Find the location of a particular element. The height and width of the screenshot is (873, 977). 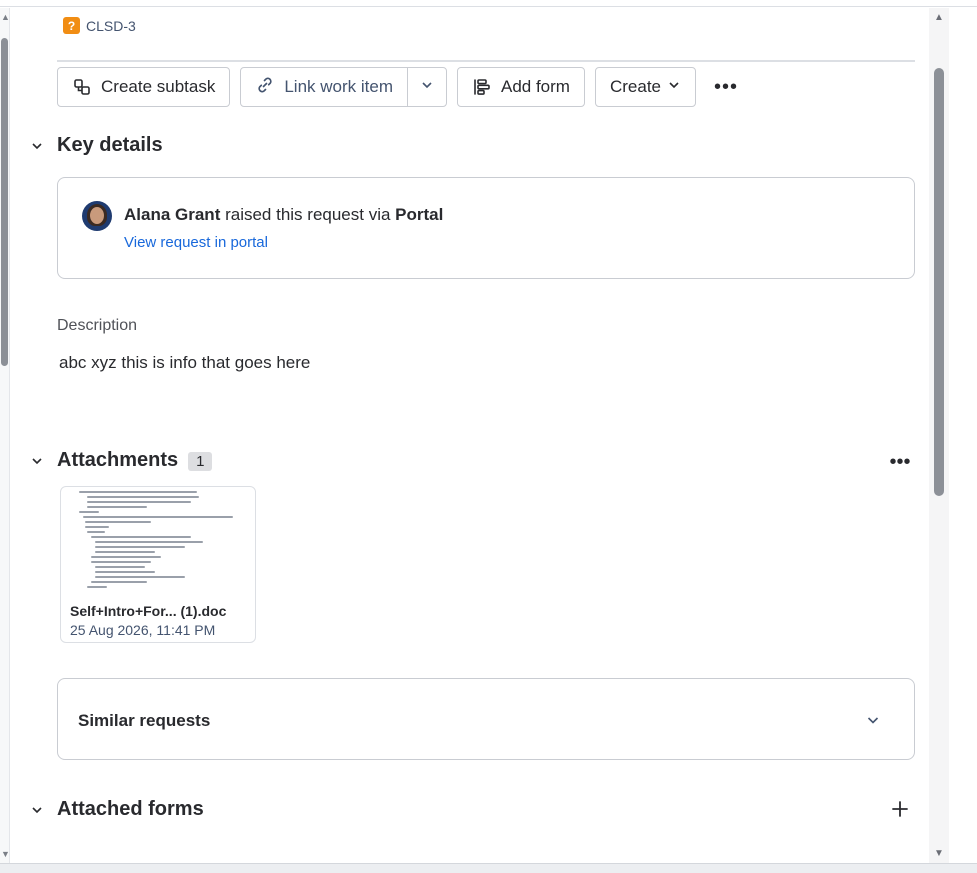

key-details-heading: Key details is located at coordinates (96, 145).